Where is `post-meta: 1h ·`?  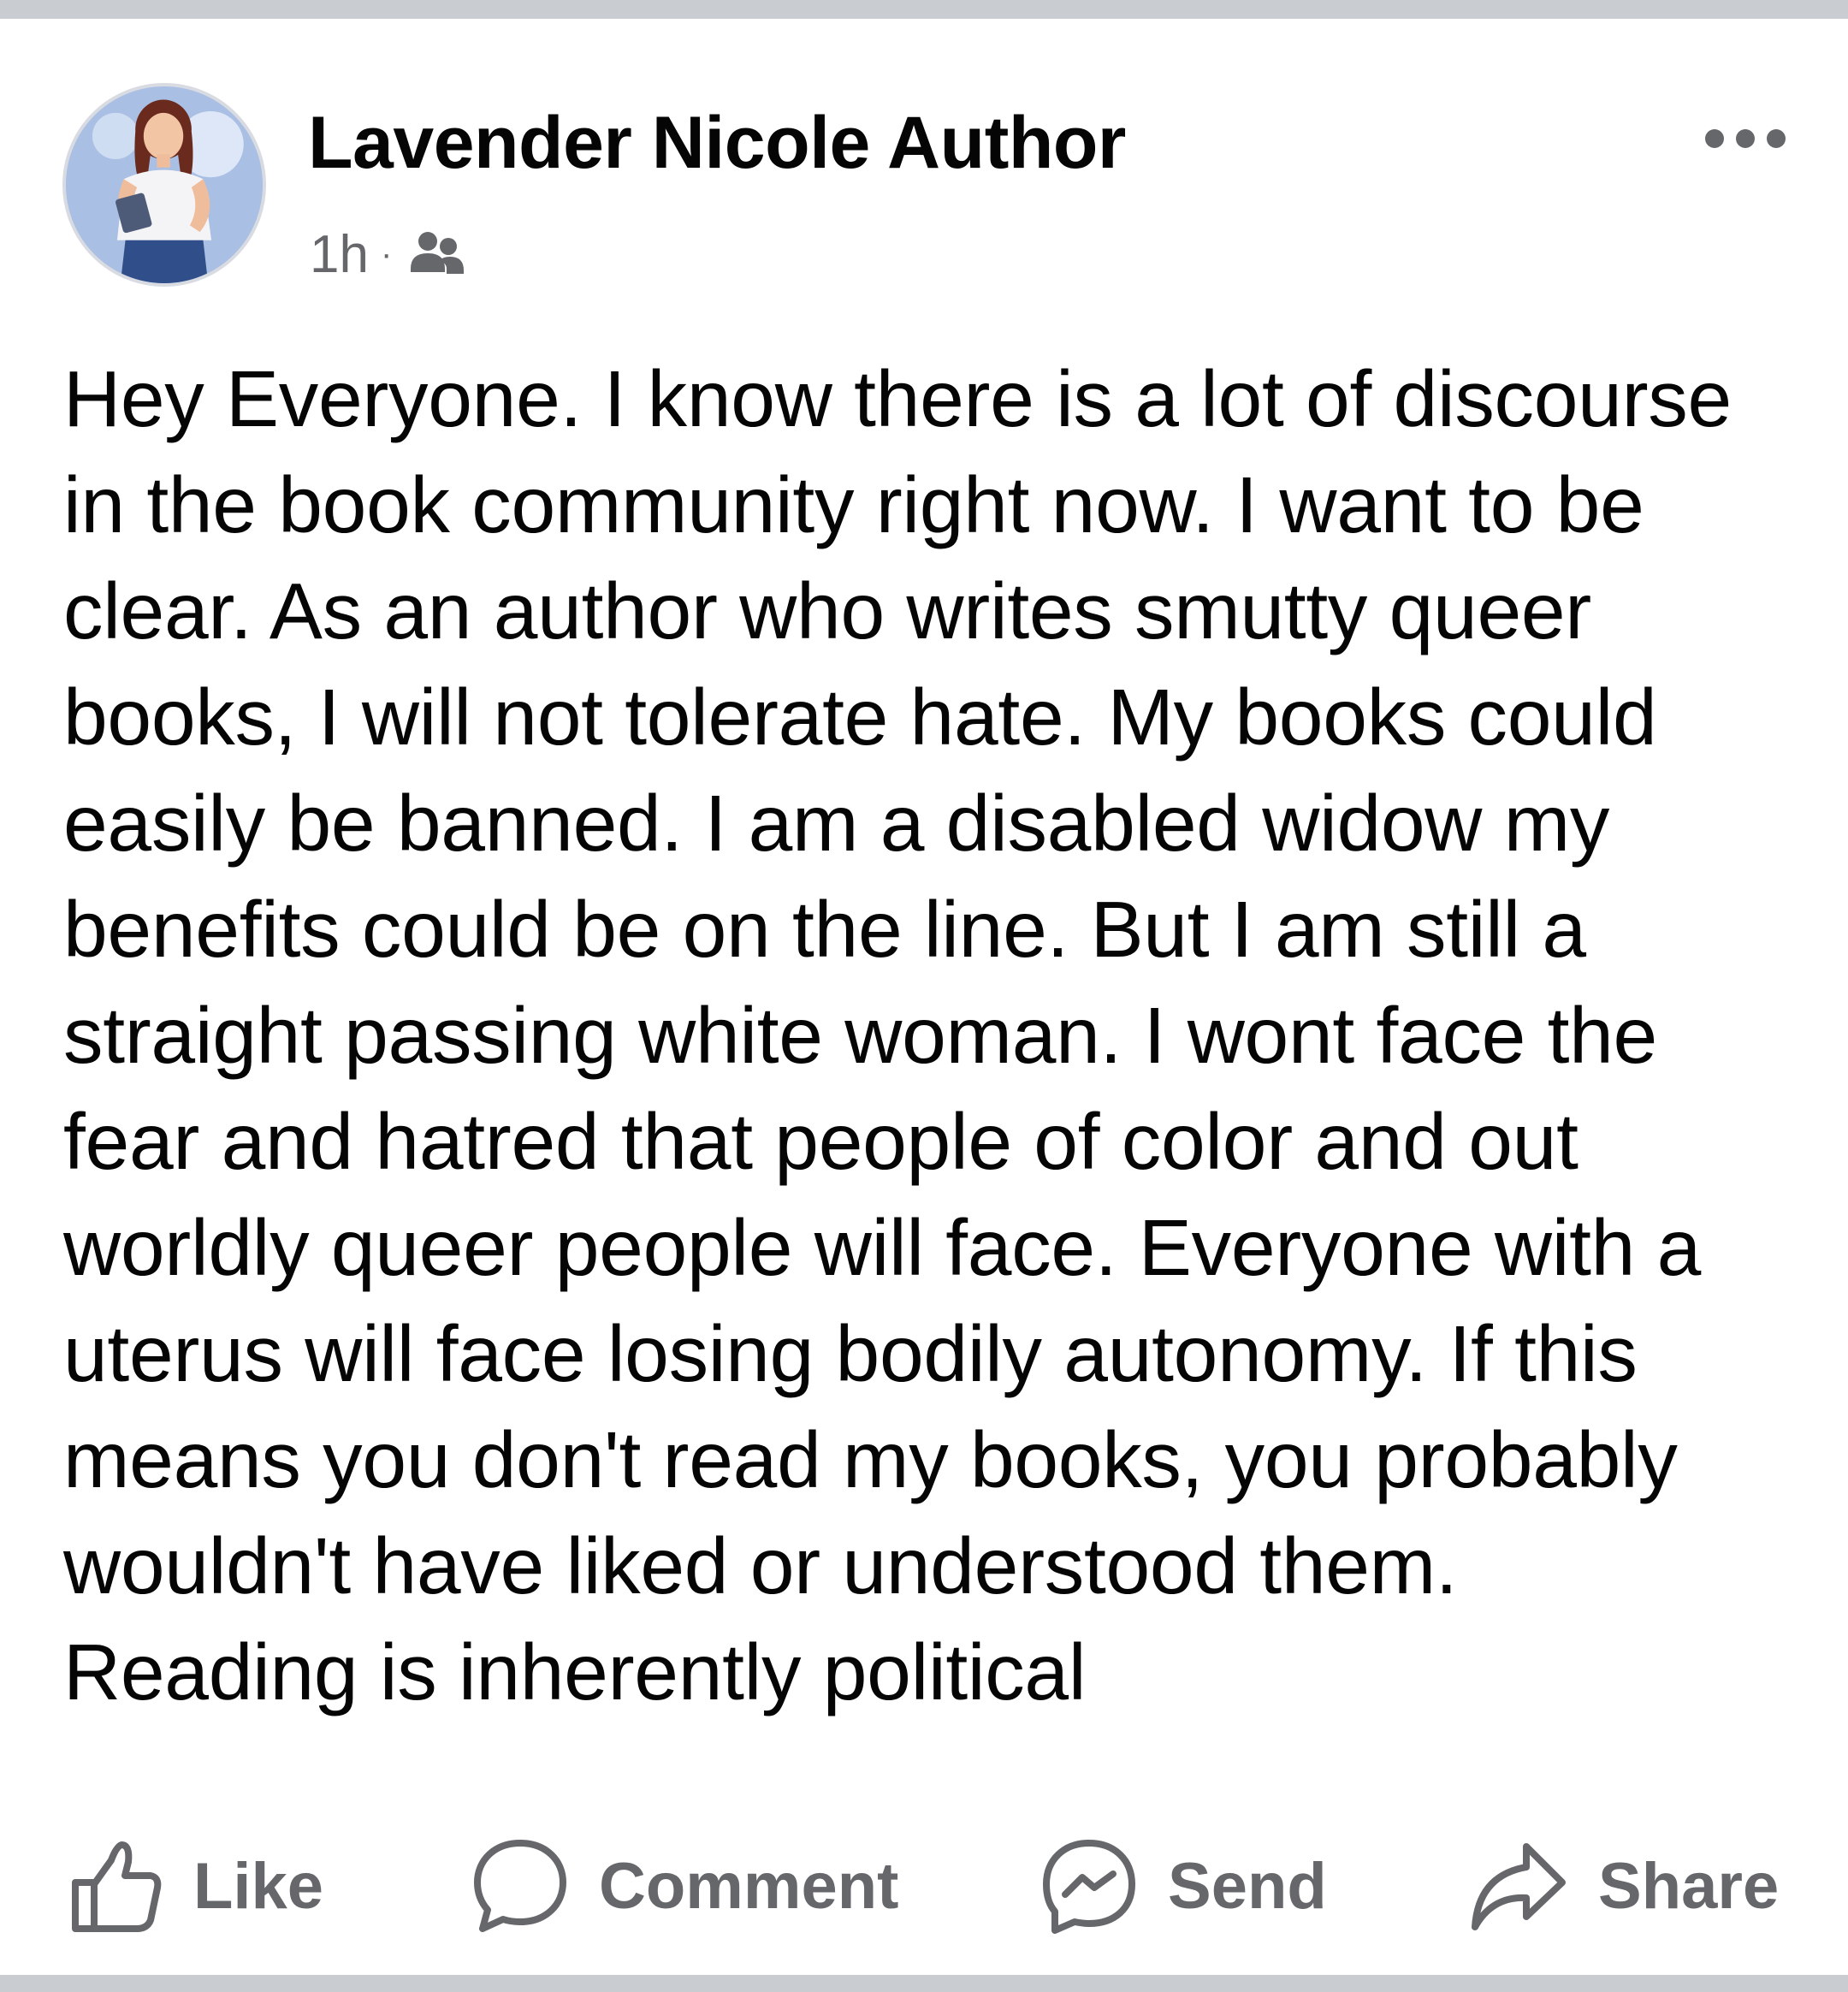
post-meta: 1h · is located at coordinates (389, 254).